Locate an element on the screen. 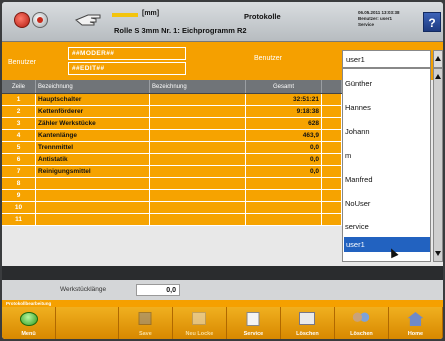 This screenshot has height=341, width=445. save-button: Save is located at coordinates (146, 323).